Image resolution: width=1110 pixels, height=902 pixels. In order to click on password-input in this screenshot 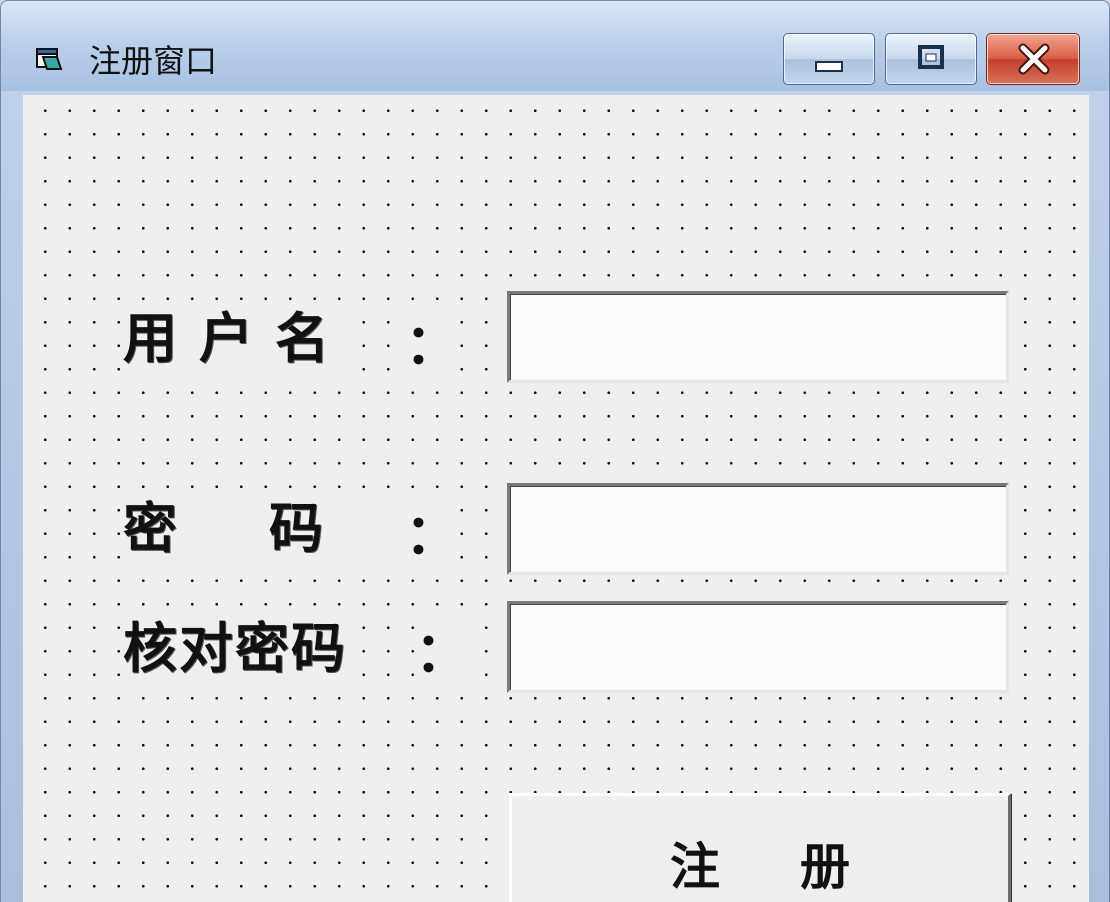, I will do `click(758, 529)`.